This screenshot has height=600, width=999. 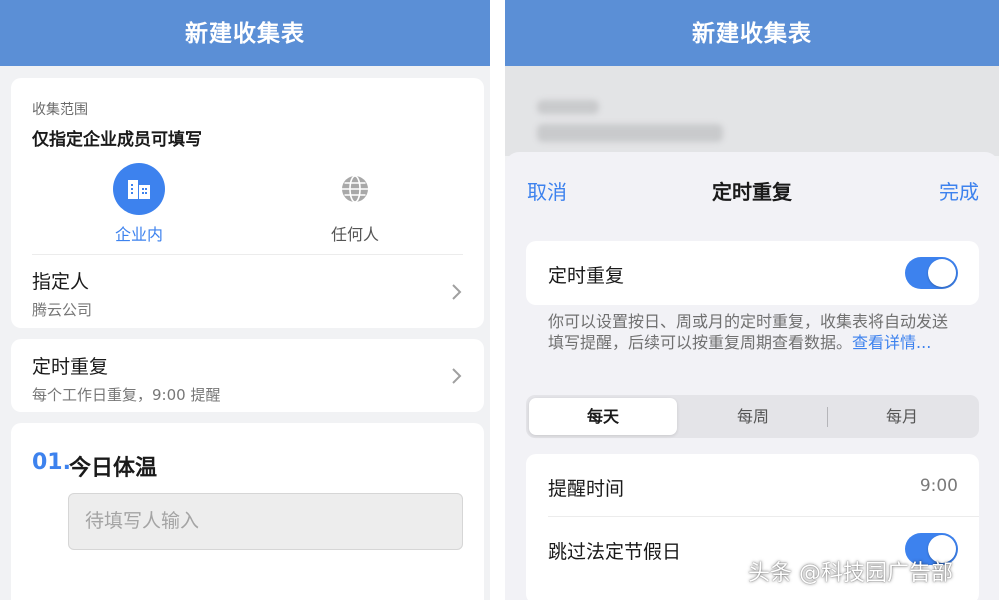 I want to click on segment-daily: 每天, so click(x=603, y=416).